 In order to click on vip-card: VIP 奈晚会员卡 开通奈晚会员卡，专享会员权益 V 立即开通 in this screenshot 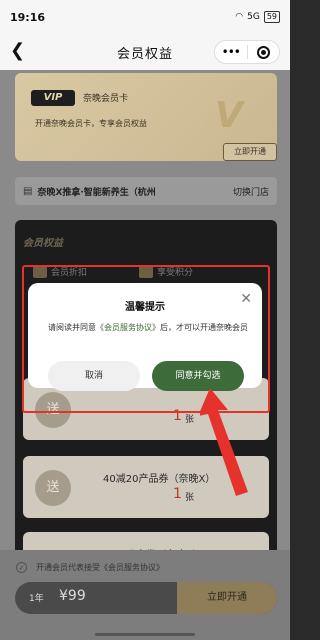, I will do `click(146, 117)`.